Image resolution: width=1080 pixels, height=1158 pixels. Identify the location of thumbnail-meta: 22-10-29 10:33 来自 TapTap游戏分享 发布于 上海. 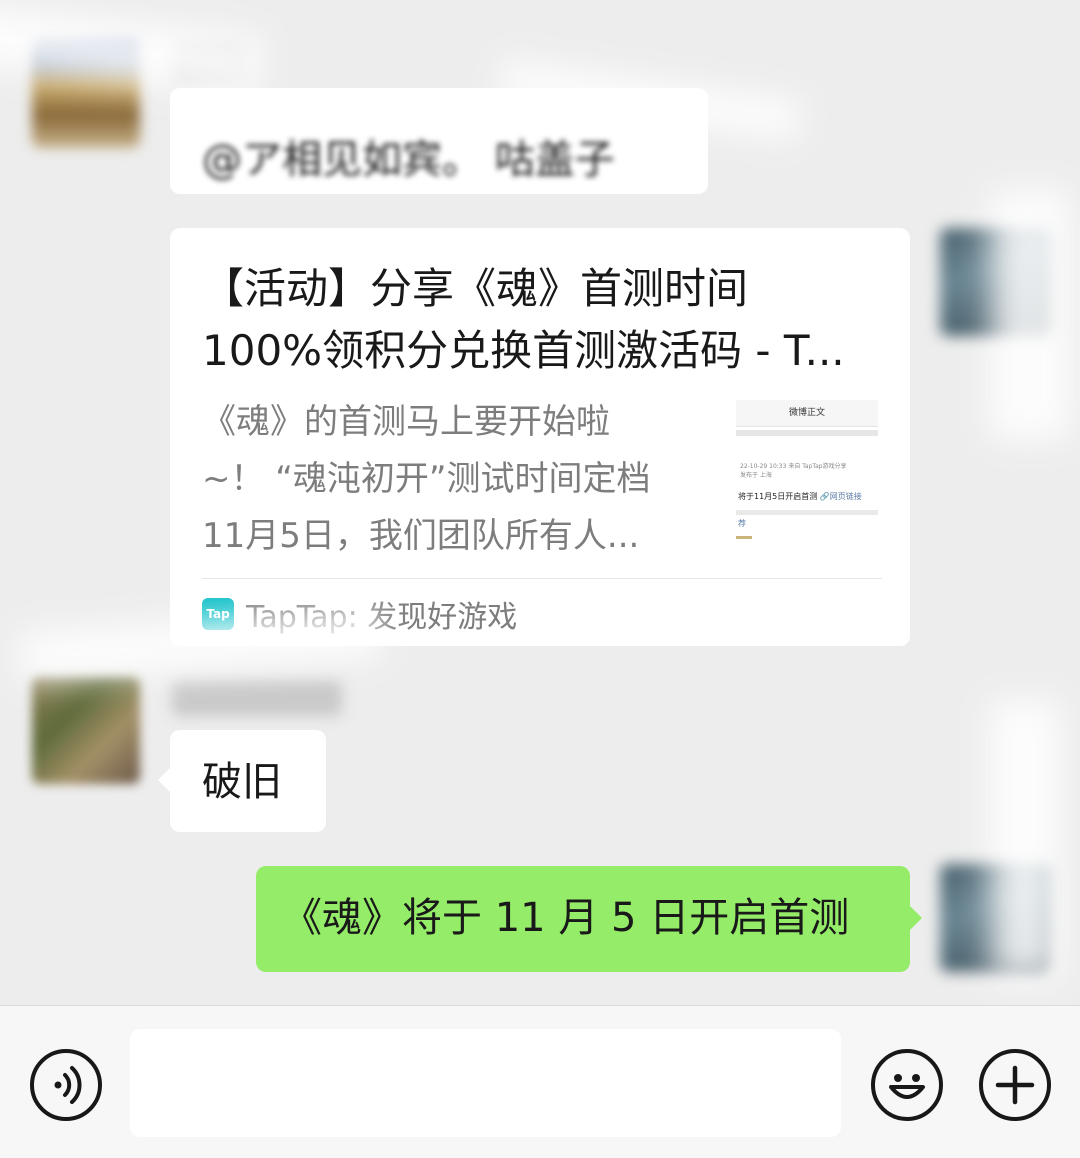
(793, 471).